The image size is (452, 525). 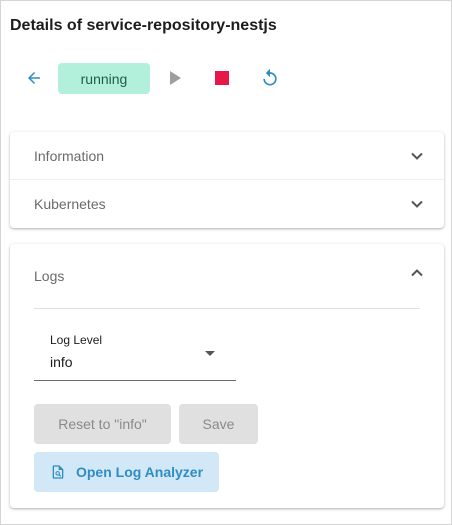 What do you see at coordinates (210, 353) in the screenshot?
I see `dropdown-arrow-icon` at bounding box center [210, 353].